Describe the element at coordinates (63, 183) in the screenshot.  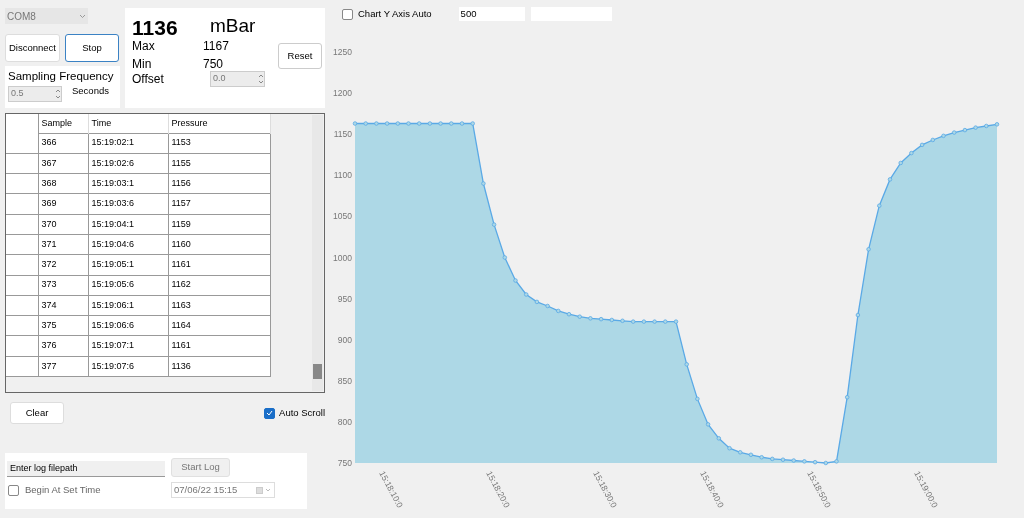
I see `table-cell: 368` at that location.